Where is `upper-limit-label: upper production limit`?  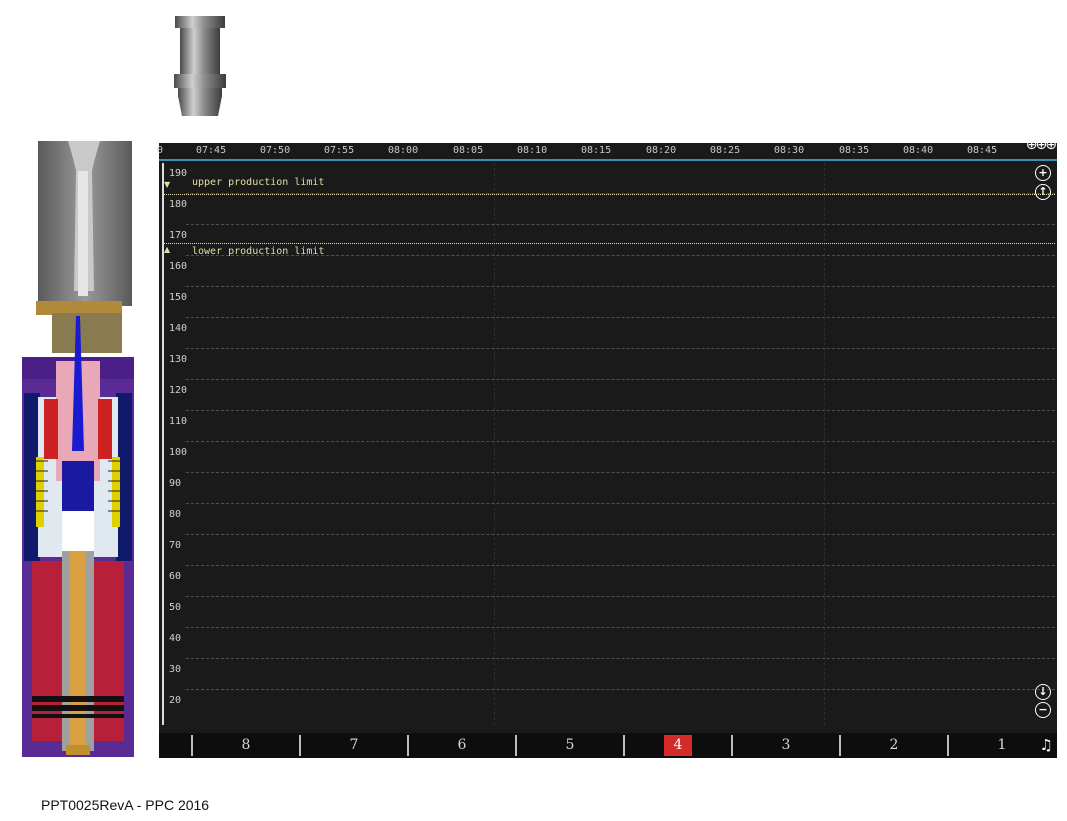 upper-limit-label: upper production limit is located at coordinates (258, 182).